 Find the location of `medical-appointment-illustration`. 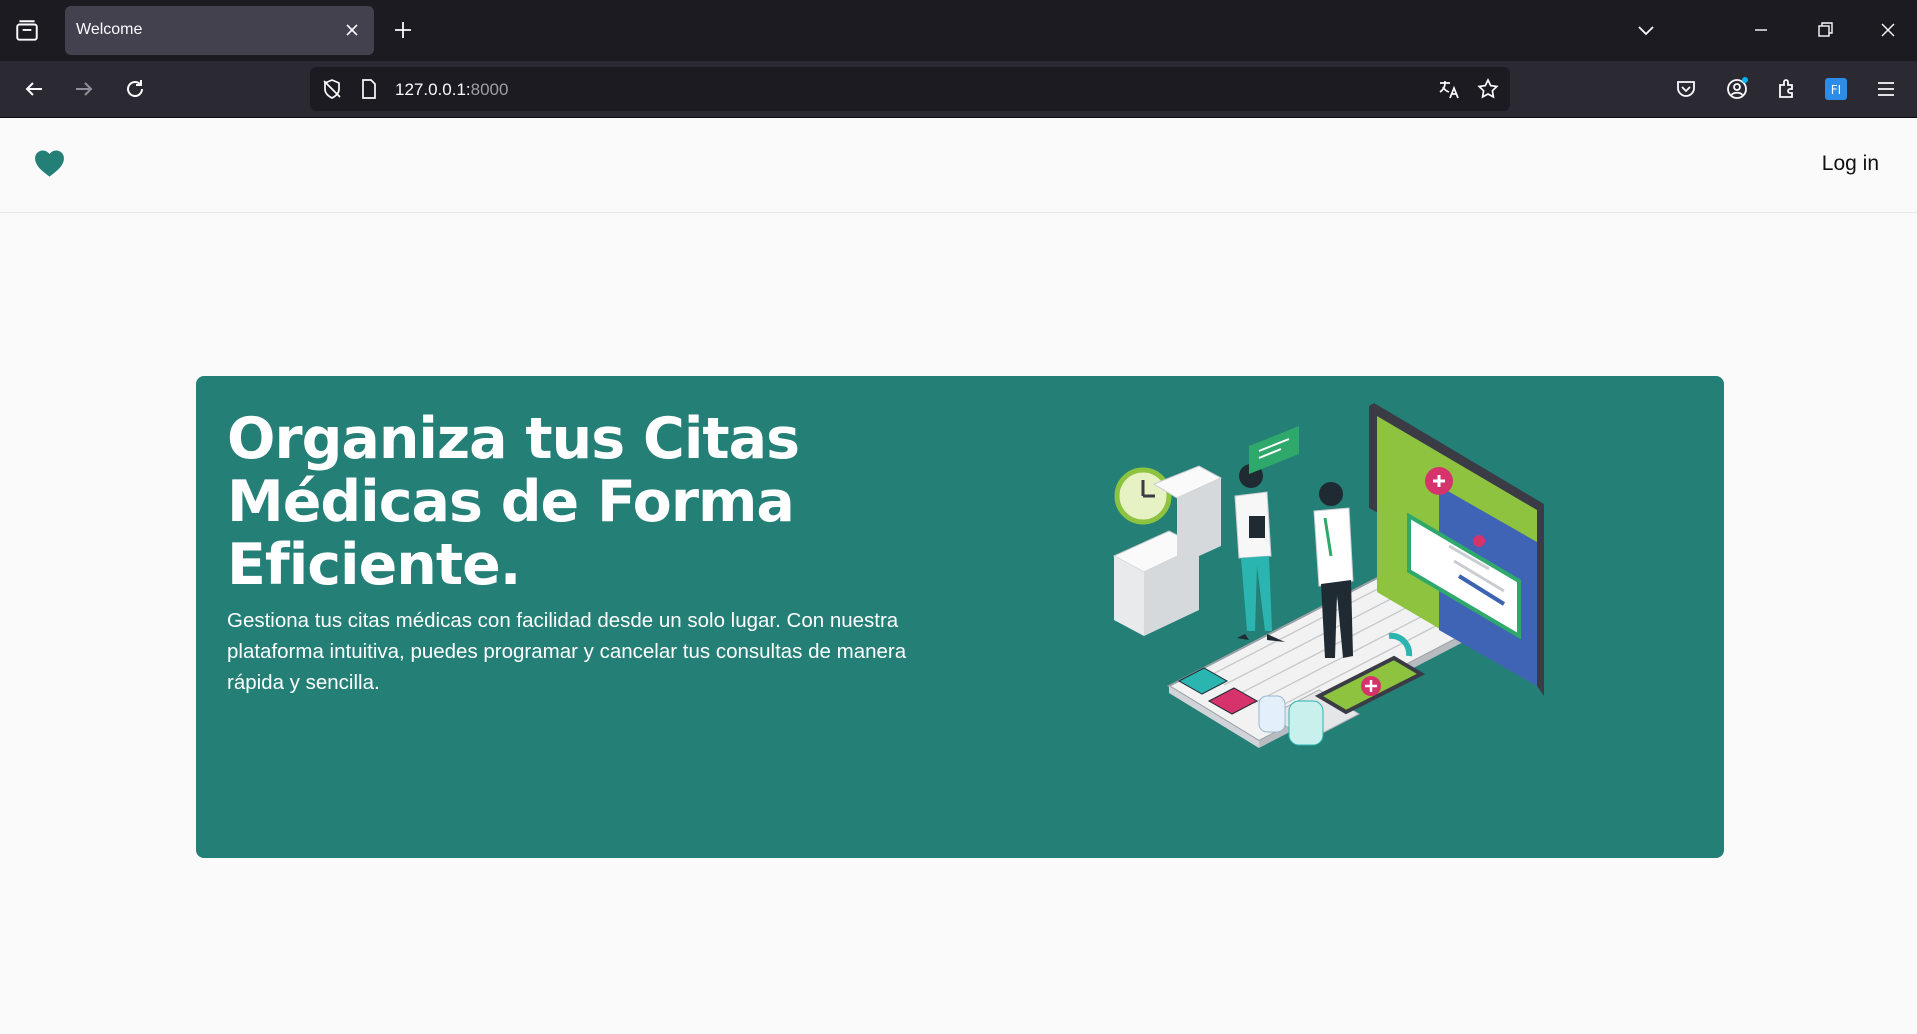

medical-appointment-illustration is located at coordinates (1328, 575).